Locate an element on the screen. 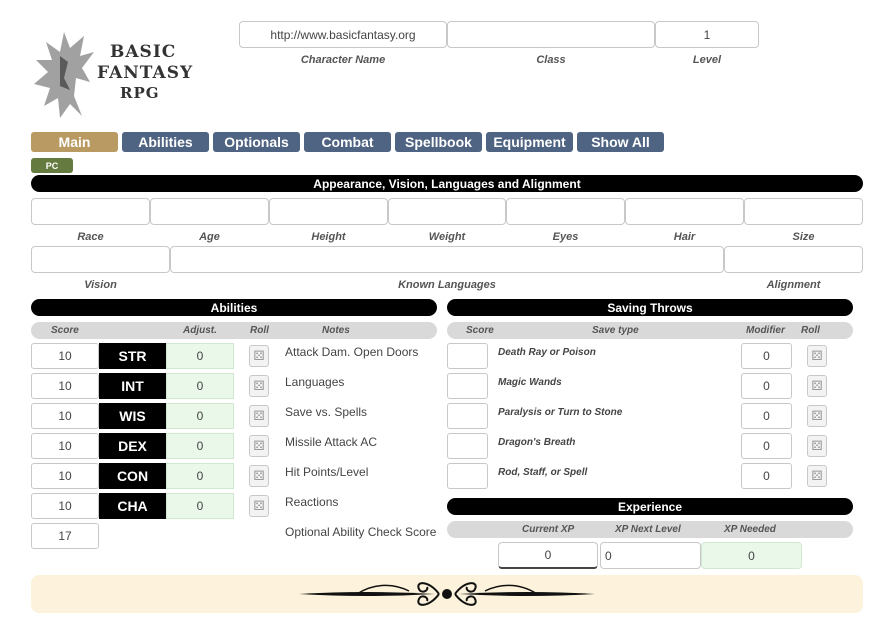 Image resolution: width=892 pixels, height=631 pixels. ability-score-wis: 10 is located at coordinates (65, 416).